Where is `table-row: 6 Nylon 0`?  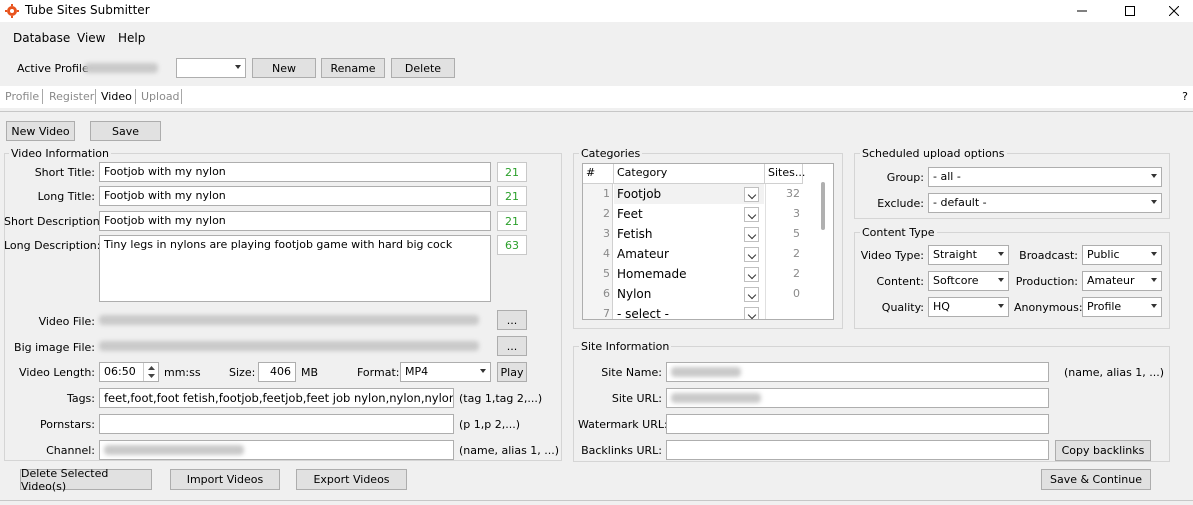
table-row: 6 Nylon 0 is located at coordinates (693, 294).